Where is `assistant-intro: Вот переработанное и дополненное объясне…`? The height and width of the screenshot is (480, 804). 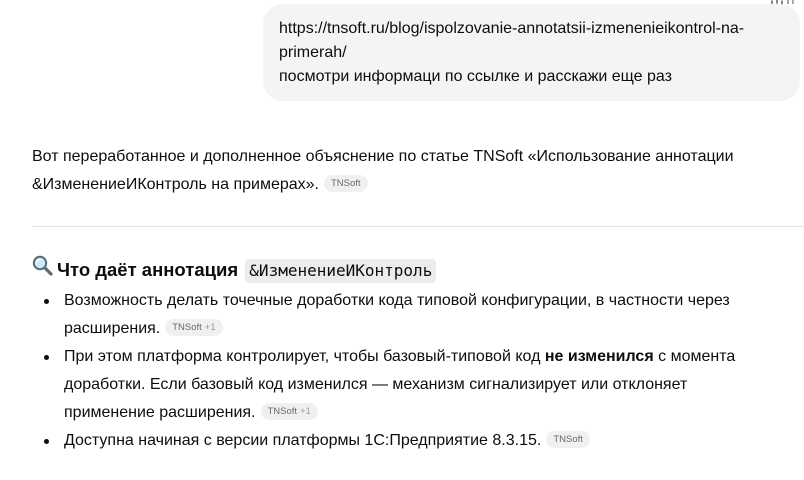 assistant-intro: Вот переработанное и дополненное объясне… is located at coordinates (412, 171).